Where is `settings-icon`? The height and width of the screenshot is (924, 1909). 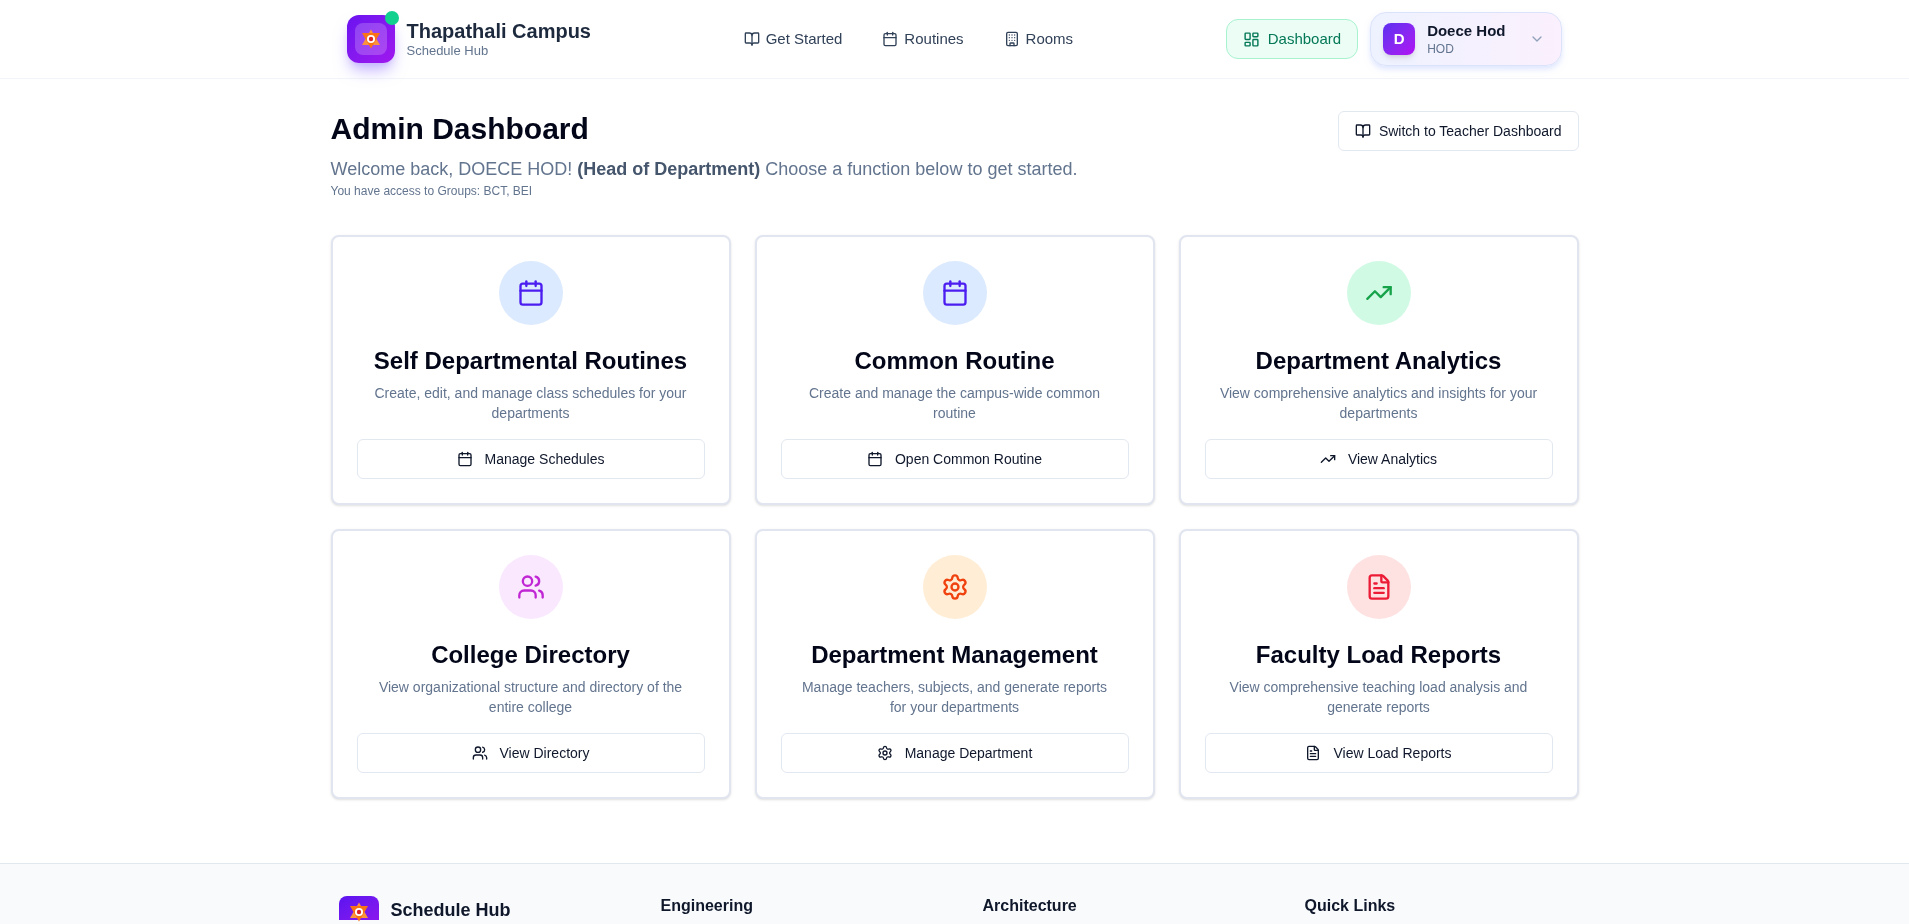
settings-icon is located at coordinates (884, 753).